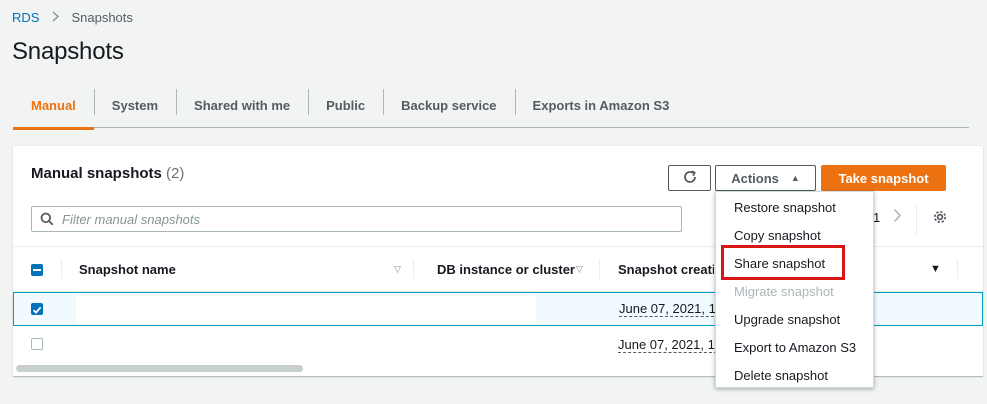  I want to click on page-title: Snapshots, so click(68, 51).